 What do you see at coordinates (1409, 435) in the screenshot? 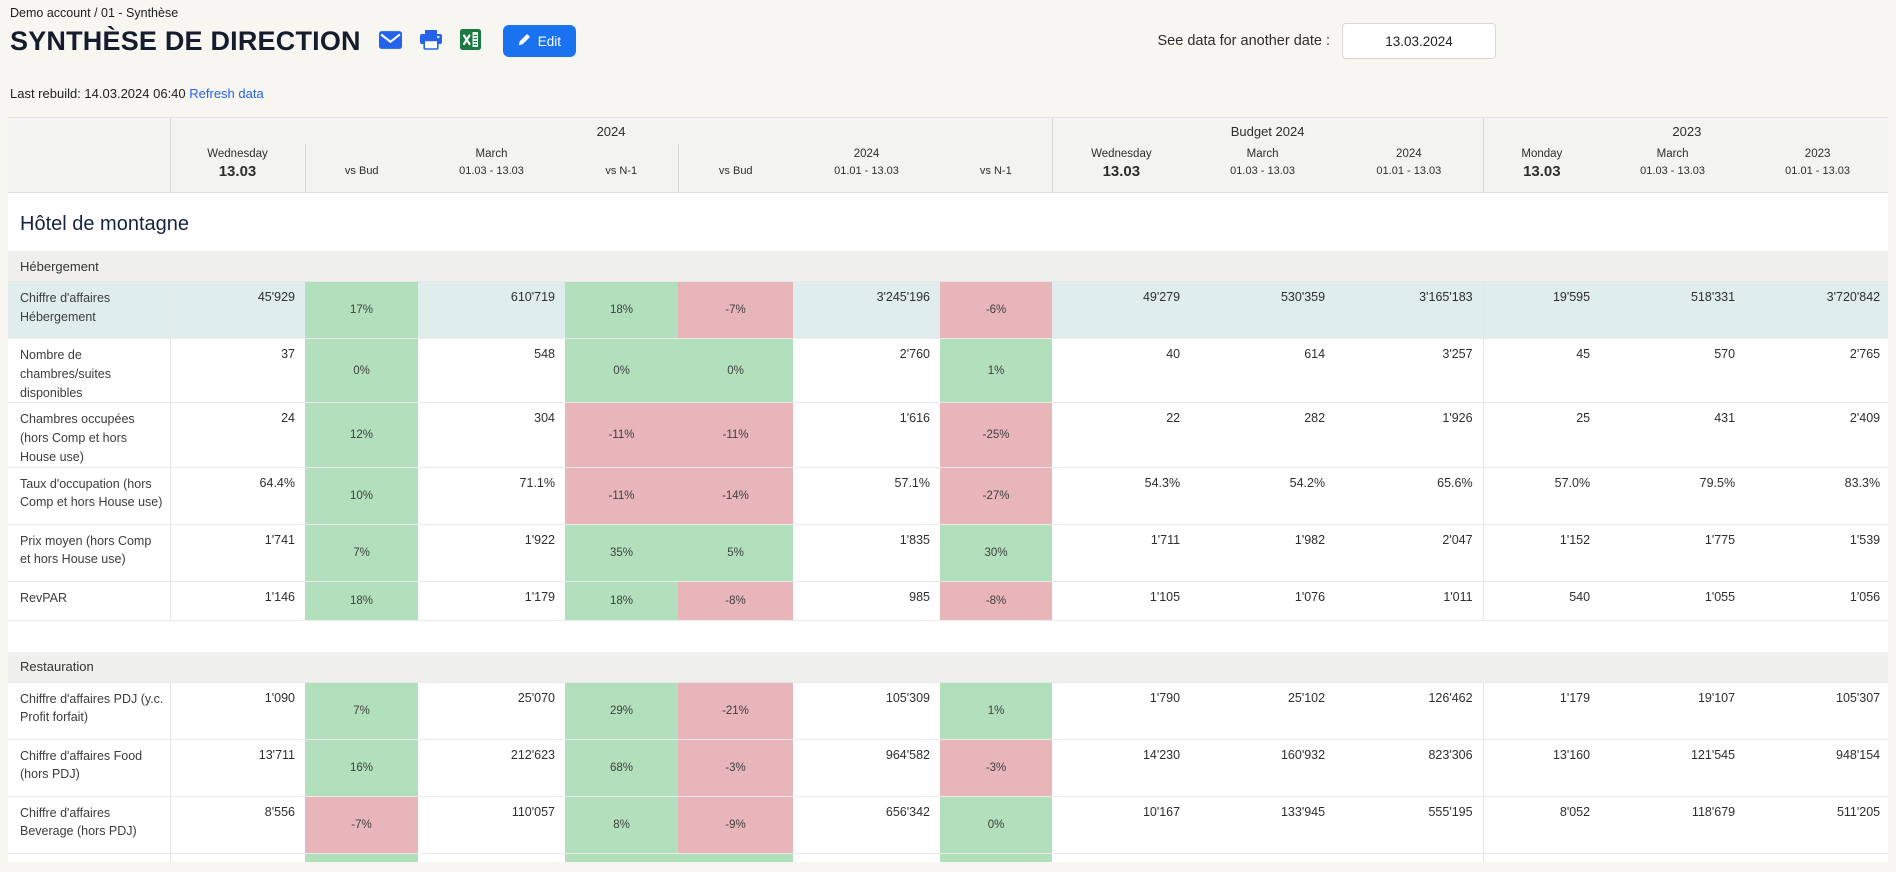
I see `cell-value: 1'926` at bounding box center [1409, 435].